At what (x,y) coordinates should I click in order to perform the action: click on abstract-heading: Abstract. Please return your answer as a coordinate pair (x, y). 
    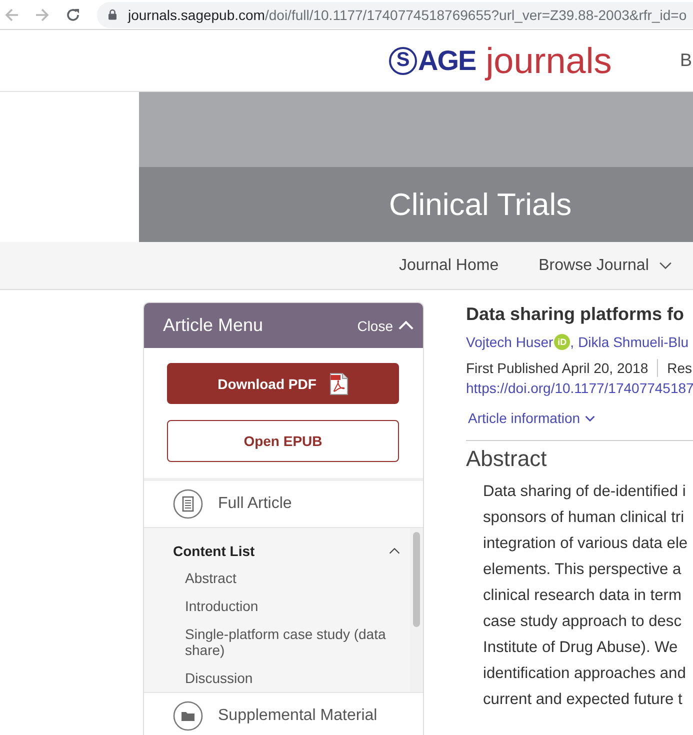
    Looking at the image, I should click on (507, 459).